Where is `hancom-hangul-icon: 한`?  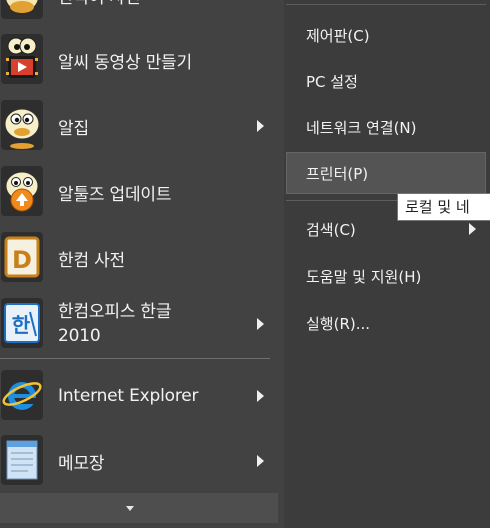 hancom-hangul-icon: 한 is located at coordinates (22, 323).